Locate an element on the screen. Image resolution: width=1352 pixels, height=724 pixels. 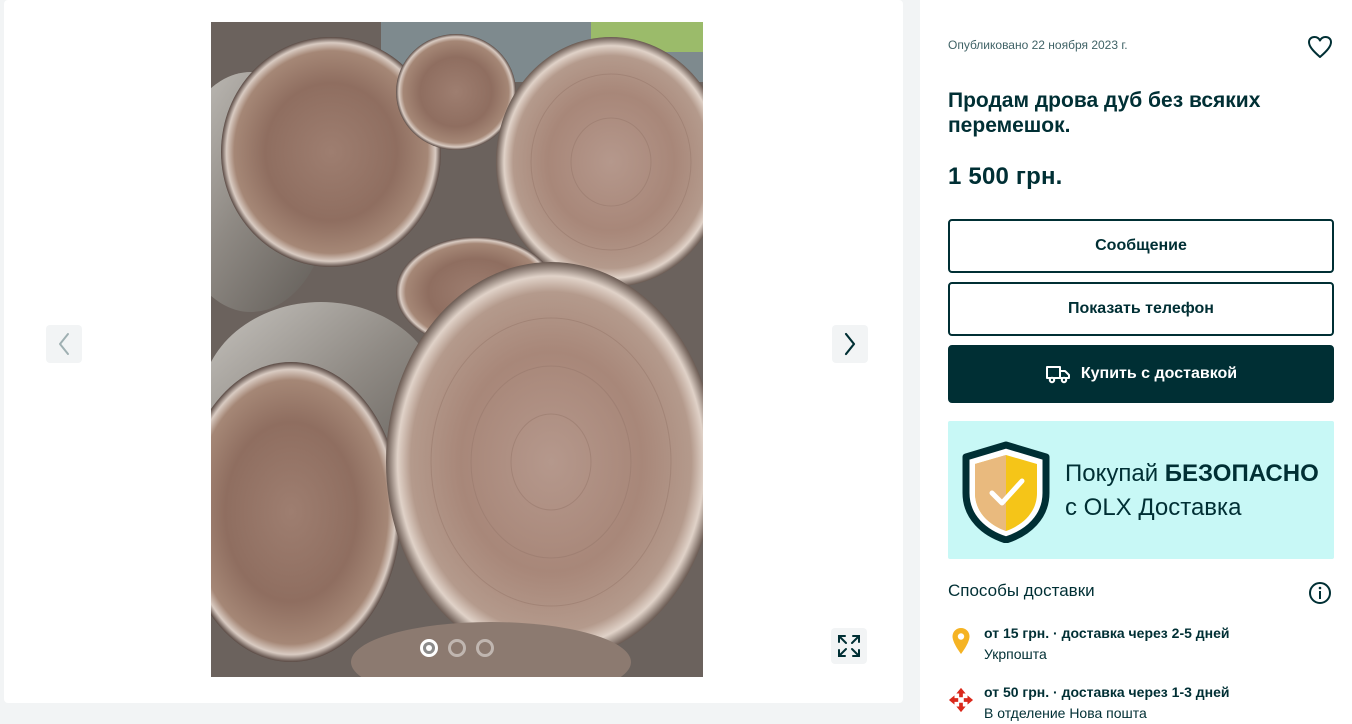
info-icon is located at coordinates (1320, 593).